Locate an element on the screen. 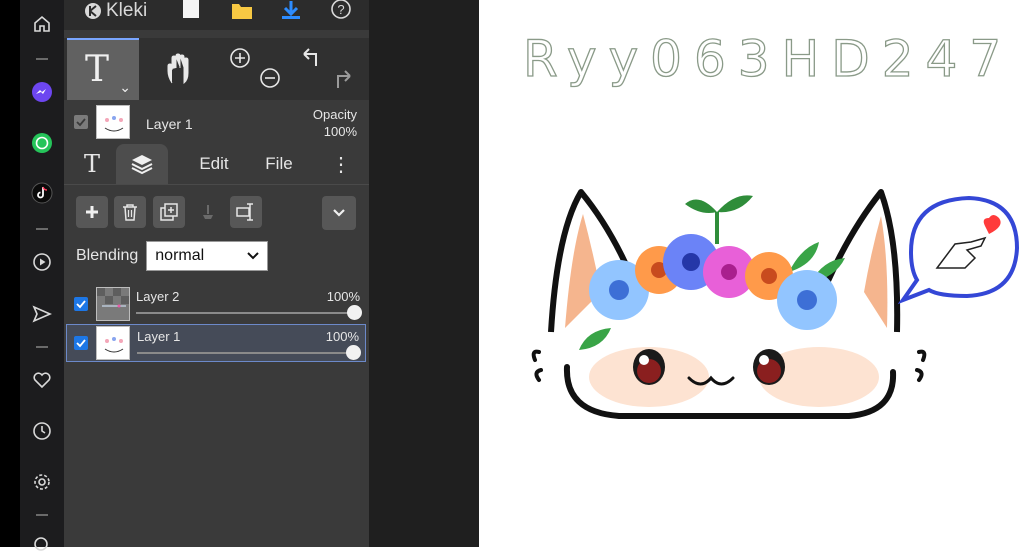  opacity-value: 100% is located at coordinates (340, 131).